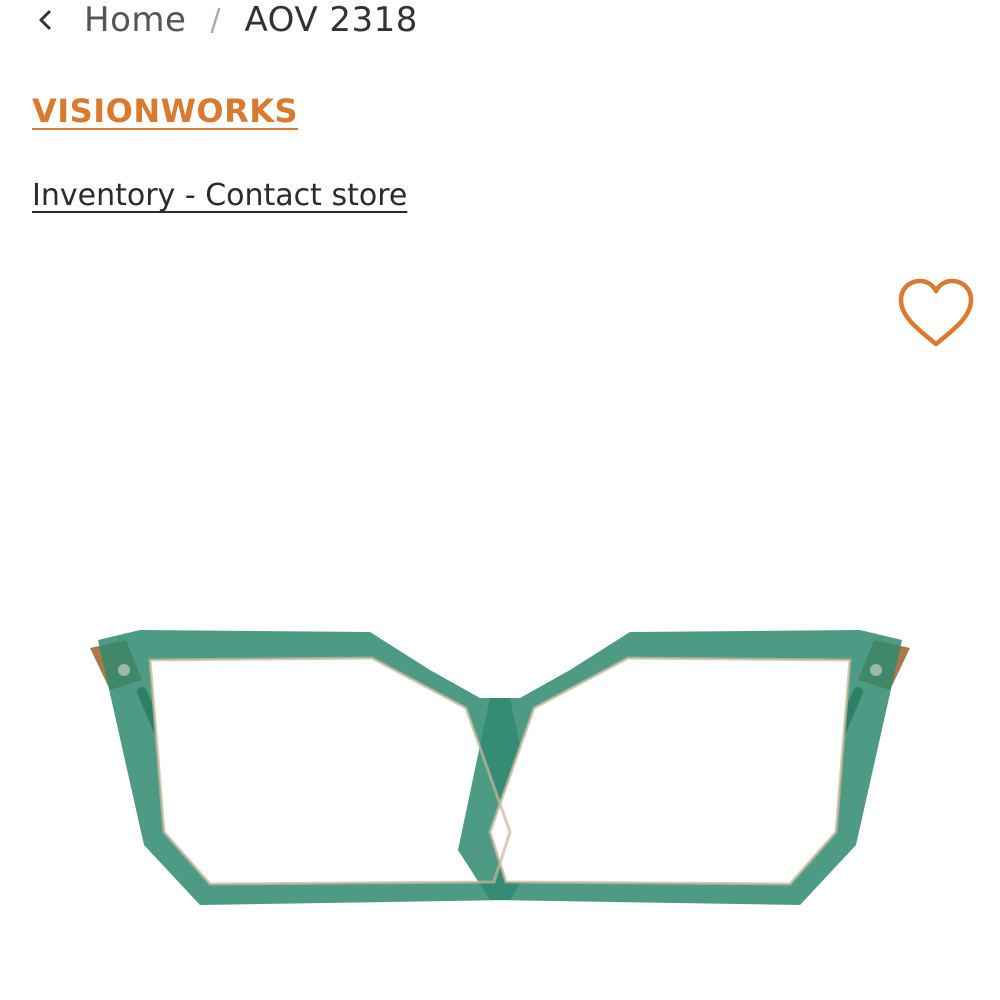 The height and width of the screenshot is (1000, 1000). Describe the element at coordinates (135, 20) in the screenshot. I see `breadcrumb-home-link: Home` at that location.